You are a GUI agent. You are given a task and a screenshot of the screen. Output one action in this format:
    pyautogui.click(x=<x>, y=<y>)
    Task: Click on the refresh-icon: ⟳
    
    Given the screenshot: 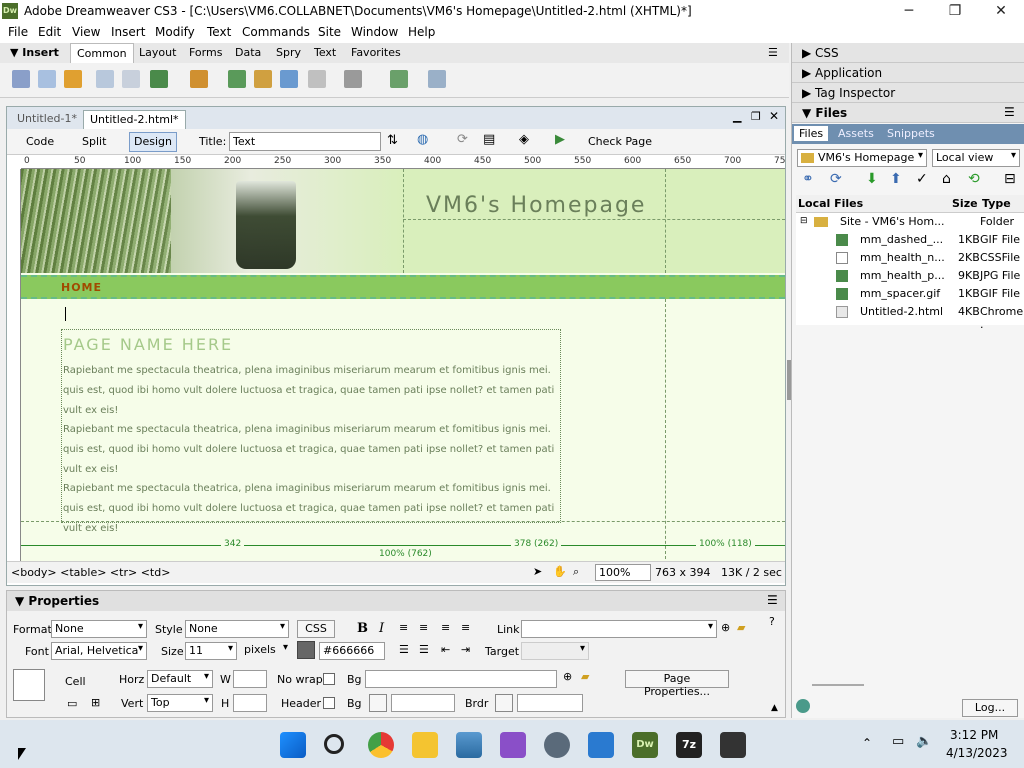 What is the action you would take?
    pyautogui.click(x=462, y=139)
    